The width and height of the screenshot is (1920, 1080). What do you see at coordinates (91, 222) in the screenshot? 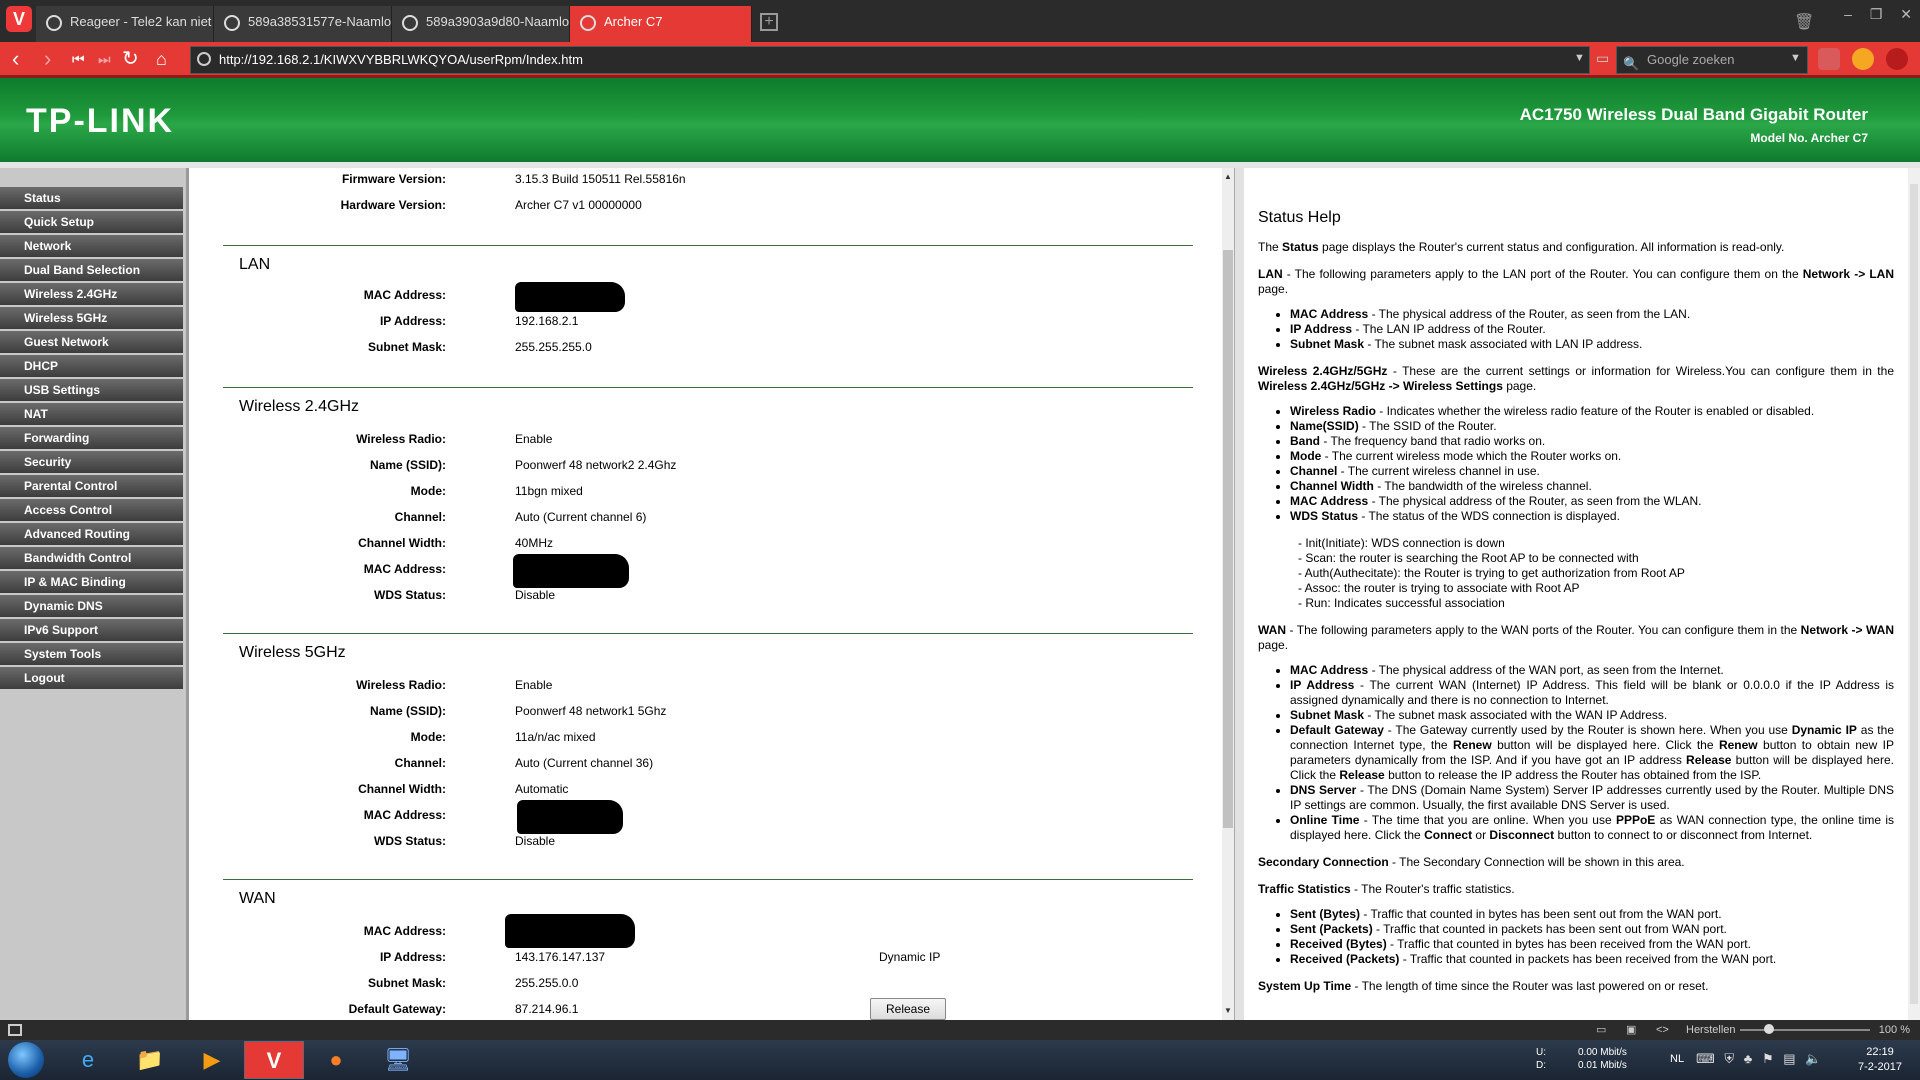
I see `menu-item-quick-setup: Quick Setup` at bounding box center [91, 222].